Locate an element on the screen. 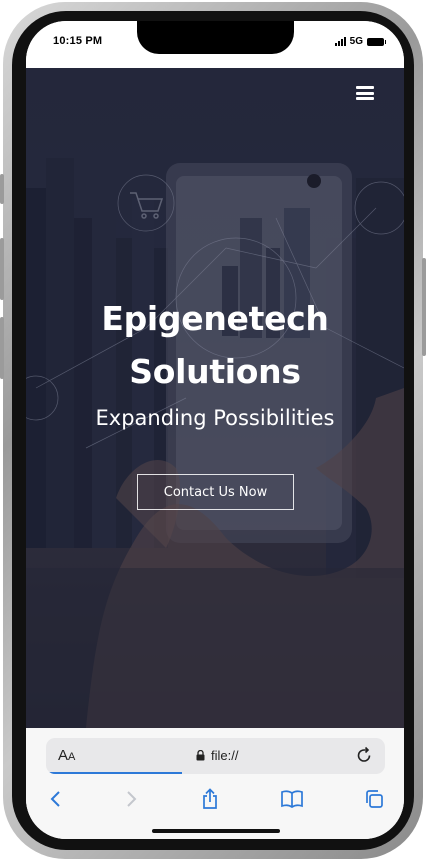 The height and width of the screenshot is (861, 427). hero-title: Epigenetech Solutions is located at coordinates (215, 345).